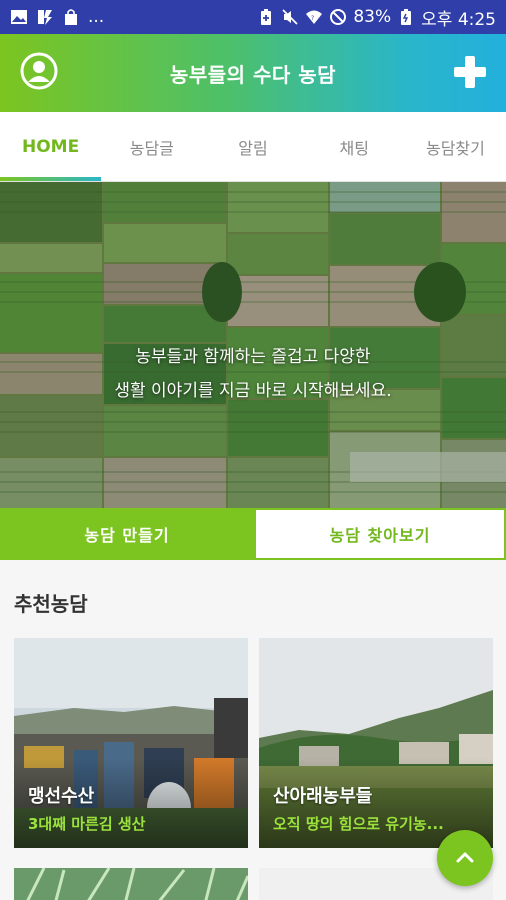 This screenshot has height=900, width=506. Describe the element at coordinates (323, 796) in the screenshot. I see `card-title: 산아래농부들` at that location.